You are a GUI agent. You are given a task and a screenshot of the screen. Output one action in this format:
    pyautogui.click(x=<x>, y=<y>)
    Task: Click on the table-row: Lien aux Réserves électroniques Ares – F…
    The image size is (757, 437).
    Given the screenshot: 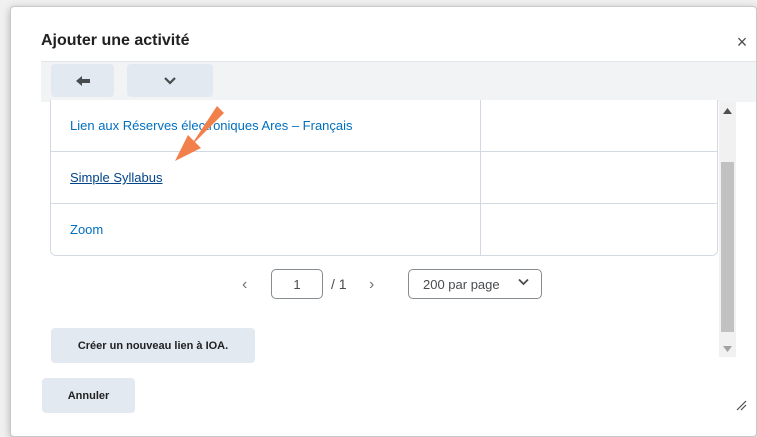 What is the action you would take?
    pyautogui.click(x=384, y=126)
    